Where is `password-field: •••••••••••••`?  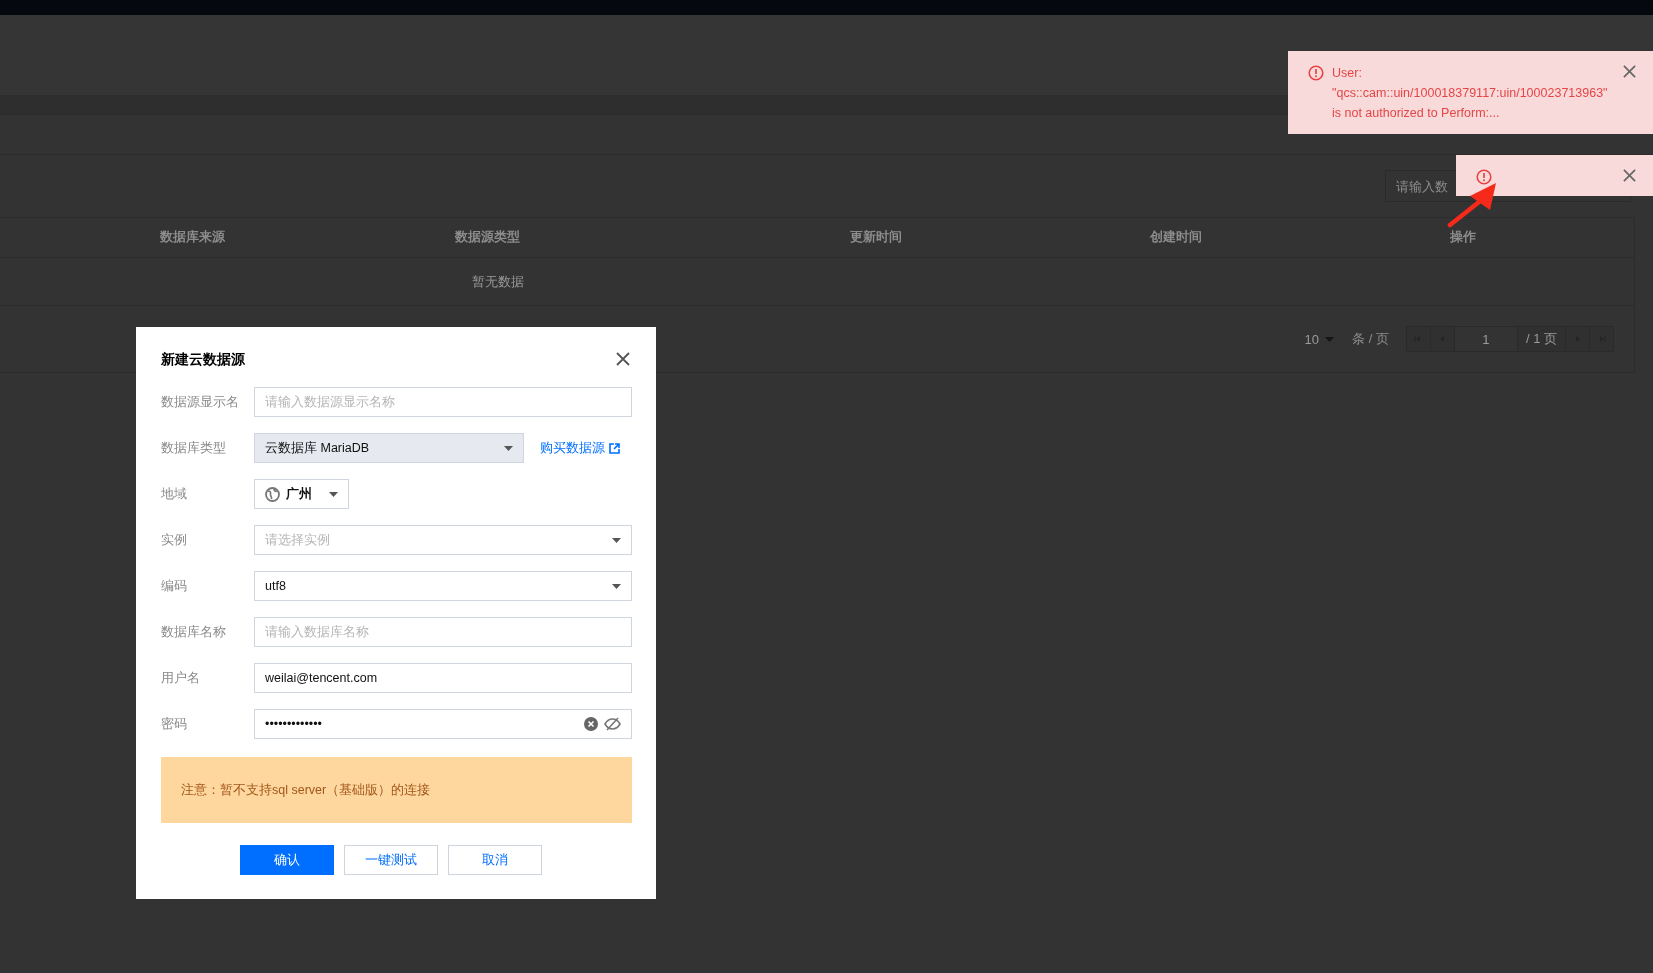 password-field: ••••••••••••• is located at coordinates (443, 724).